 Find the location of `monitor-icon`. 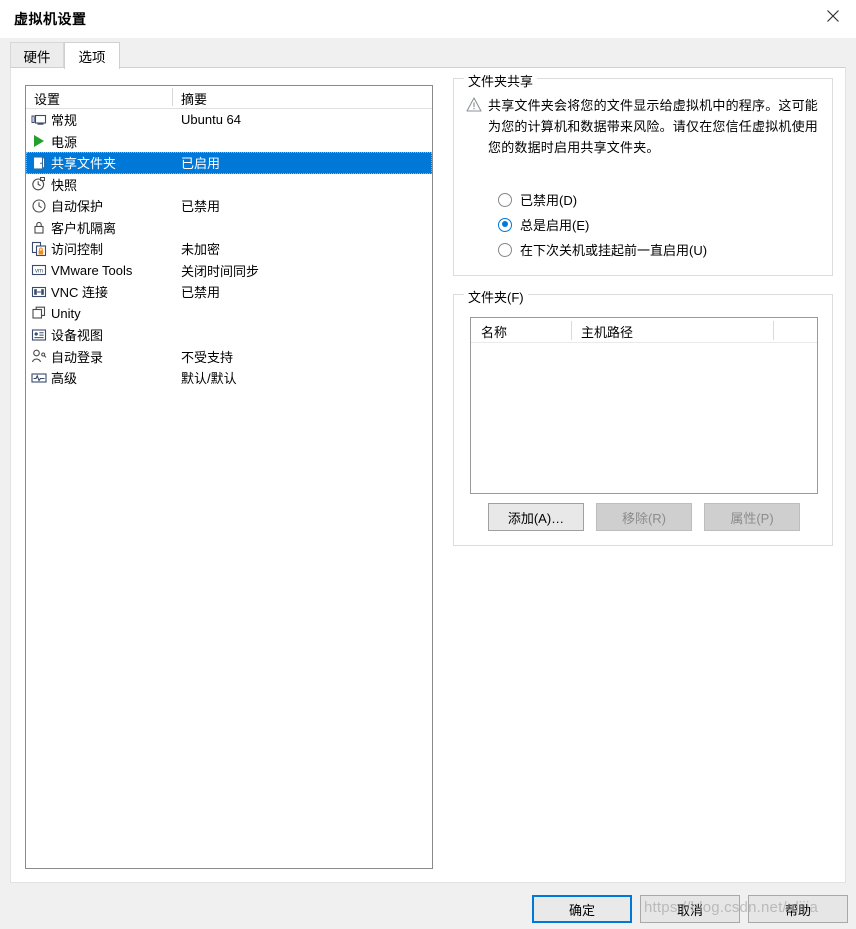

monitor-icon is located at coordinates (39, 120).